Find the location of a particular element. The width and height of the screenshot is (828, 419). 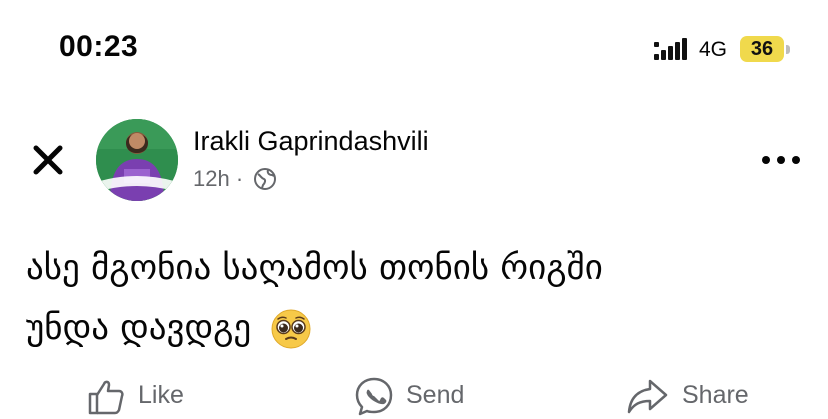

cellular-signal-icon is located at coordinates (670, 49).